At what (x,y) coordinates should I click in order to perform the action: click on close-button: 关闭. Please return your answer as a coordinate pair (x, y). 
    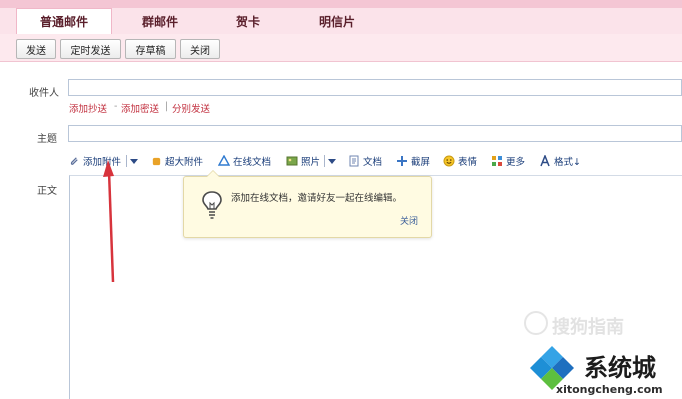
    Looking at the image, I should click on (200, 49).